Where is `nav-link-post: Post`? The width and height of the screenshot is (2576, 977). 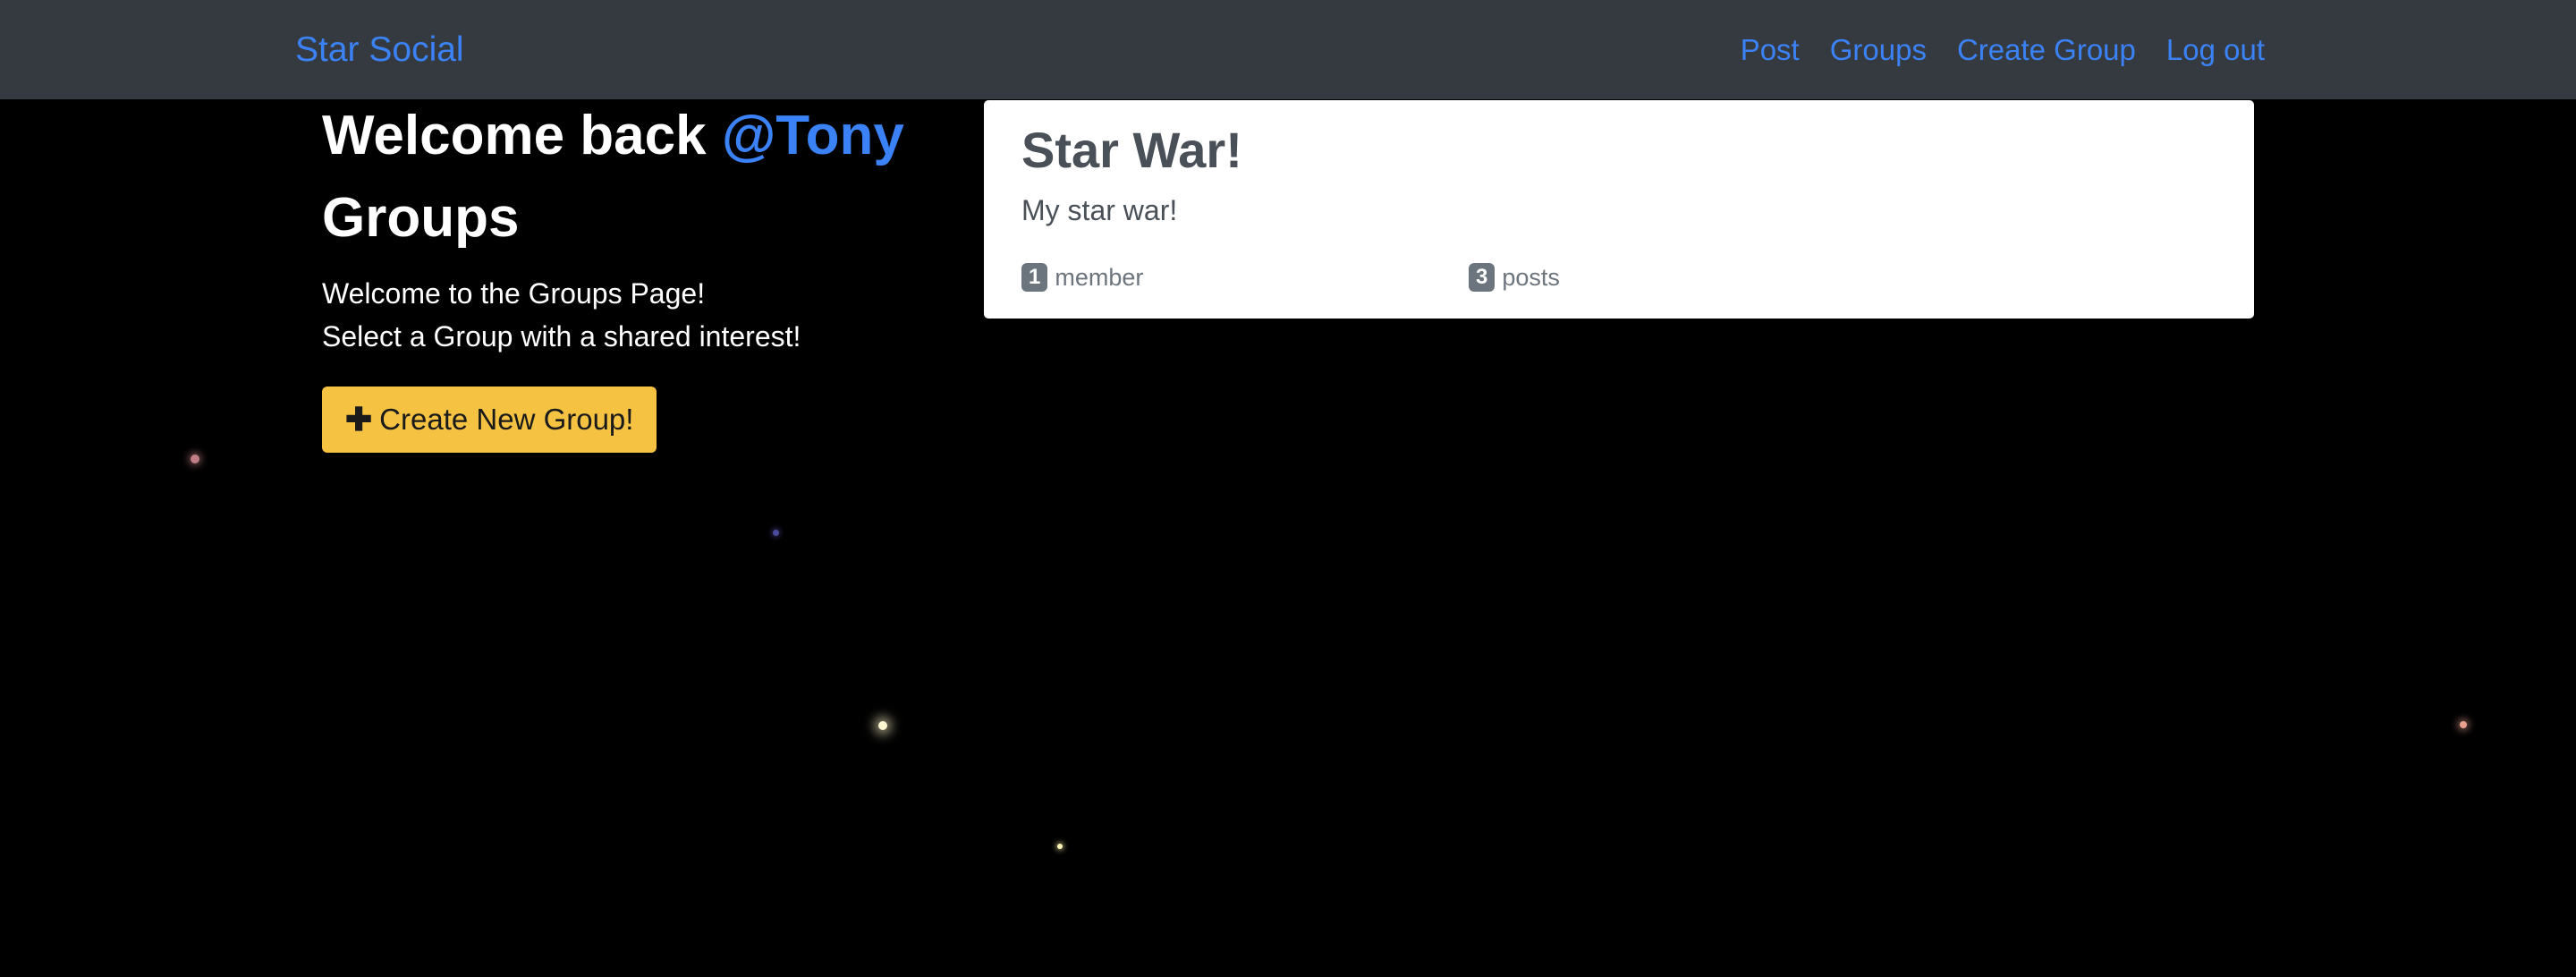
nav-link-post: Post is located at coordinates (1770, 50).